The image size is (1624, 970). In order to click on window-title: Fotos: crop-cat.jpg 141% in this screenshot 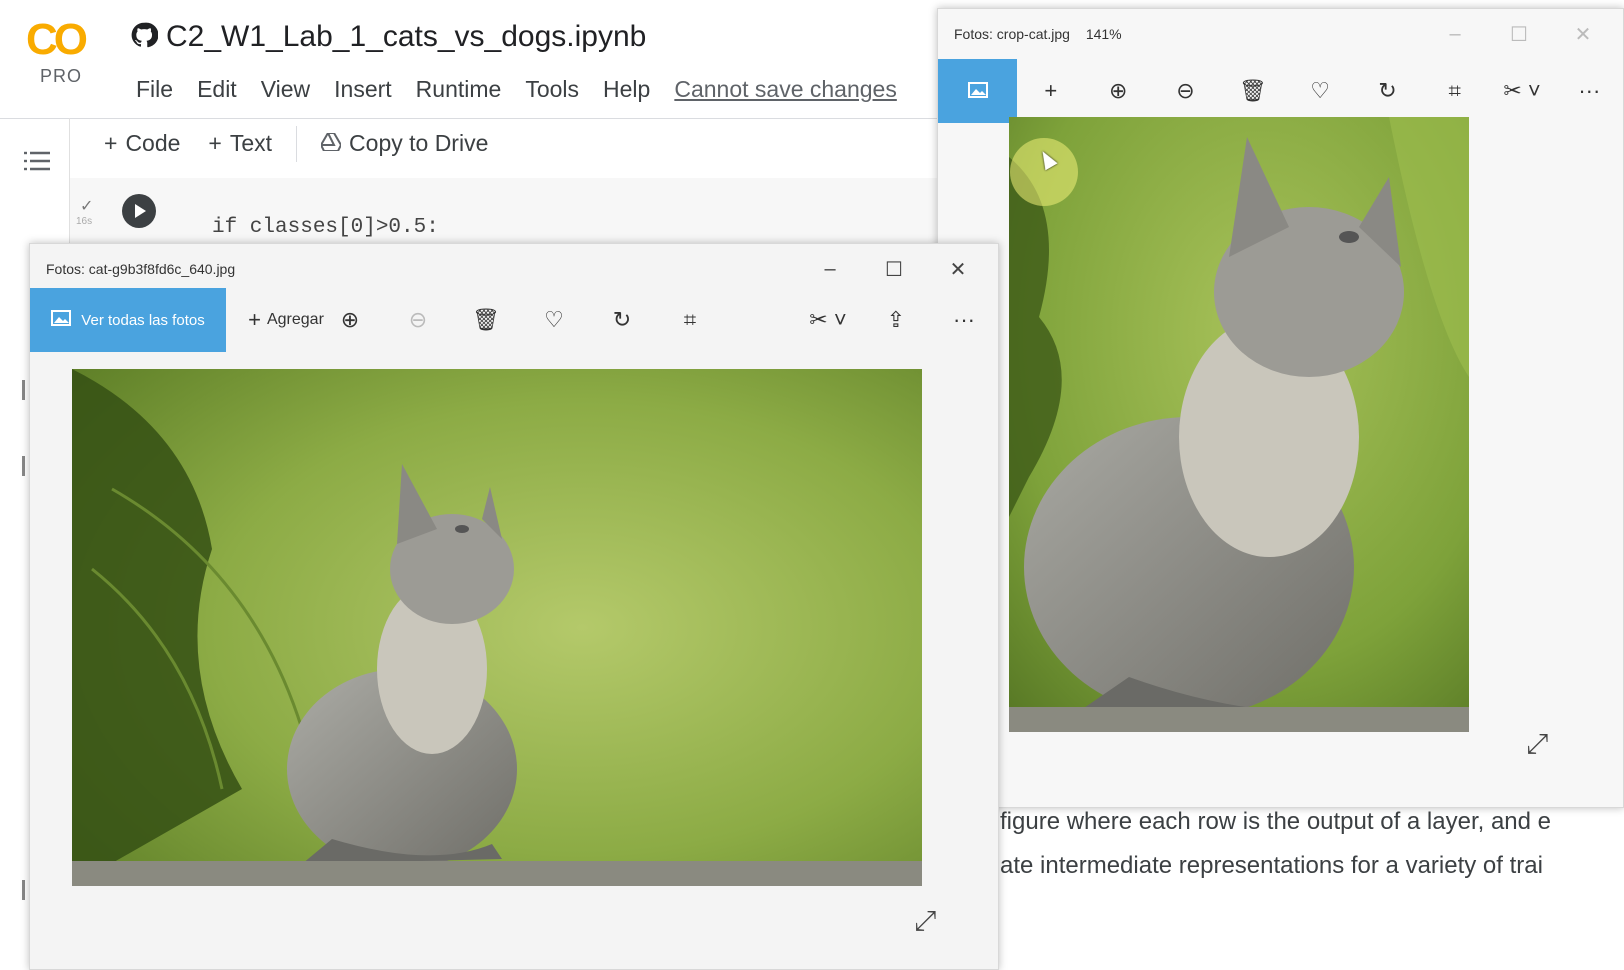, I will do `click(1038, 34)`.